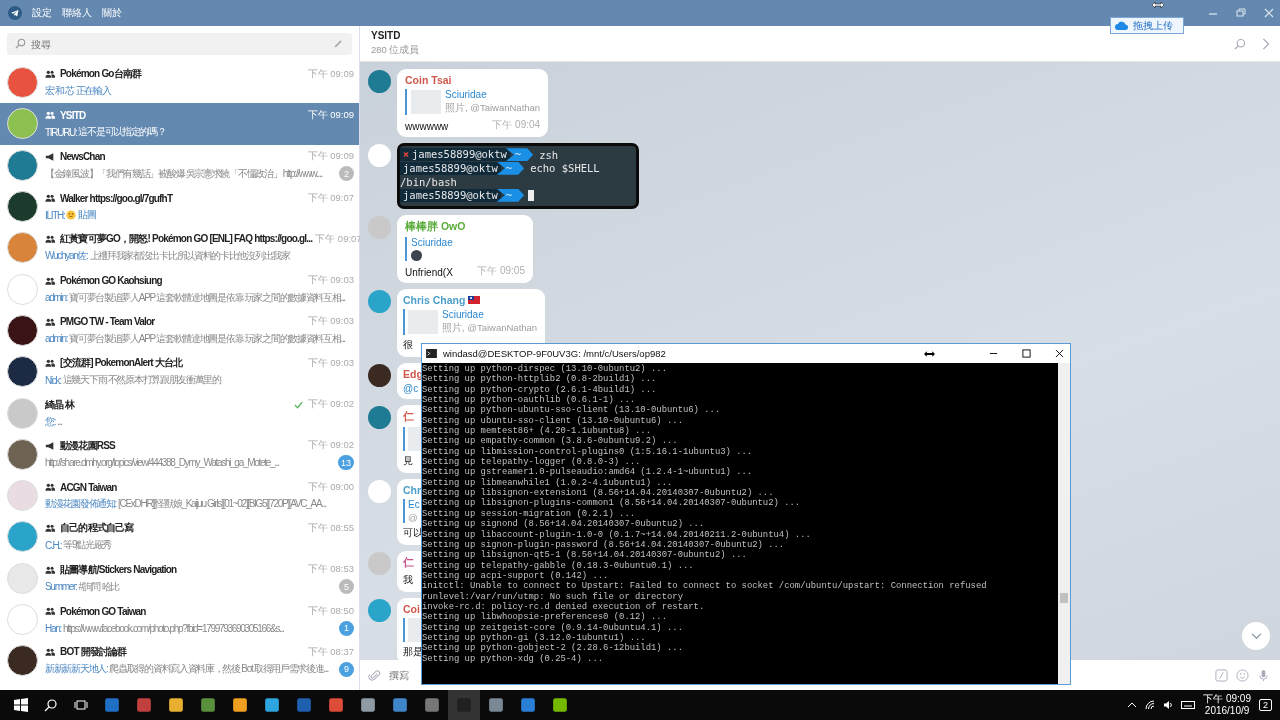  Describe the element at coordinates (427, 126) in the screenshot. I see `message-text: wwwwww` at that location.